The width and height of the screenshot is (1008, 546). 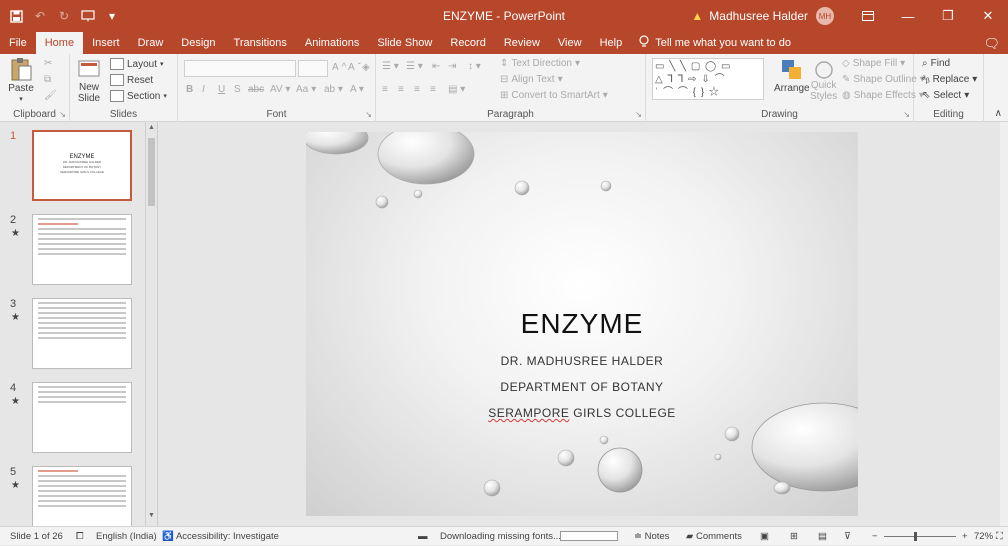 What do you see at coordinates (474, 66) in the screenshot?
I see `line-spacing-icon: ↕ ▾` at bounding box center [474, 66].